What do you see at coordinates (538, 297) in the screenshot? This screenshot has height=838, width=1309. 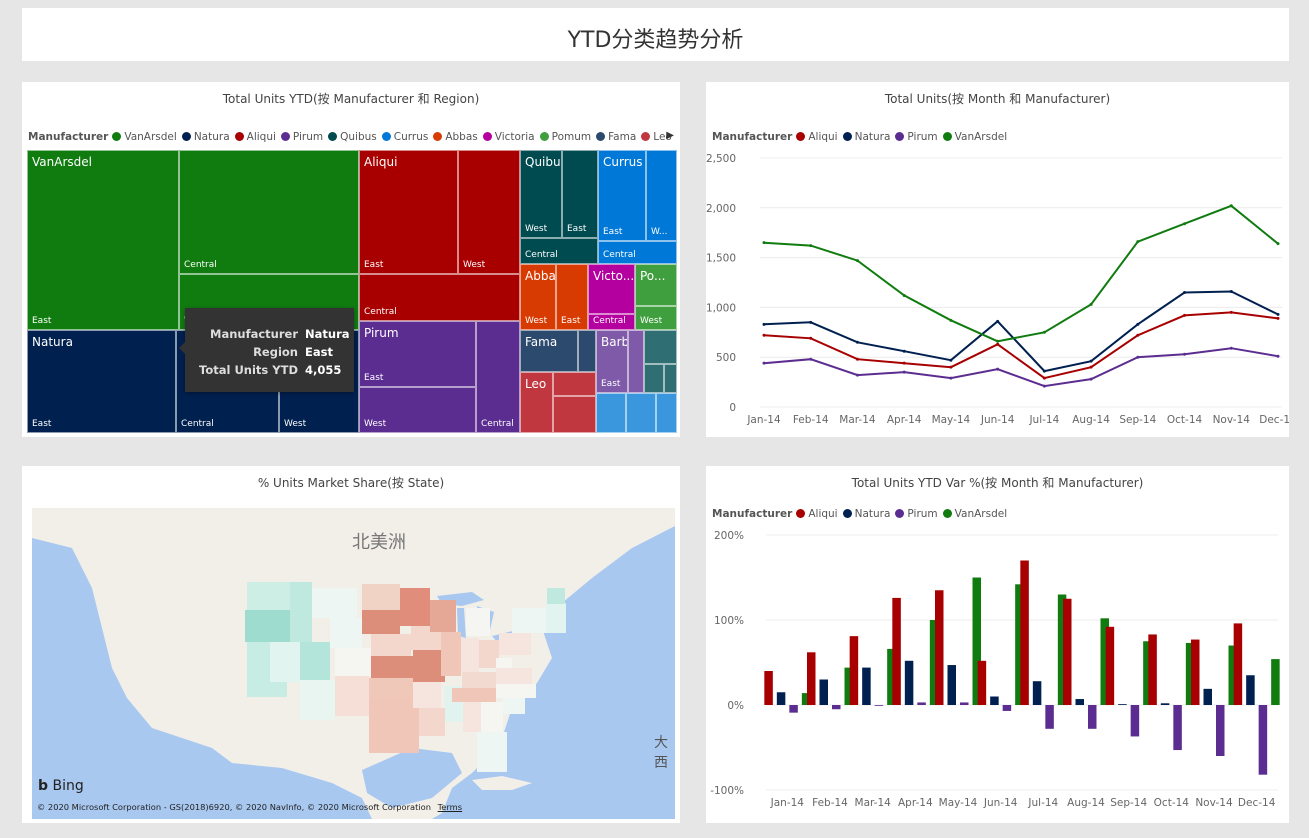 I see `treemap-tile-abbas-west: AbbasWest` at bounding box center [538, 297].